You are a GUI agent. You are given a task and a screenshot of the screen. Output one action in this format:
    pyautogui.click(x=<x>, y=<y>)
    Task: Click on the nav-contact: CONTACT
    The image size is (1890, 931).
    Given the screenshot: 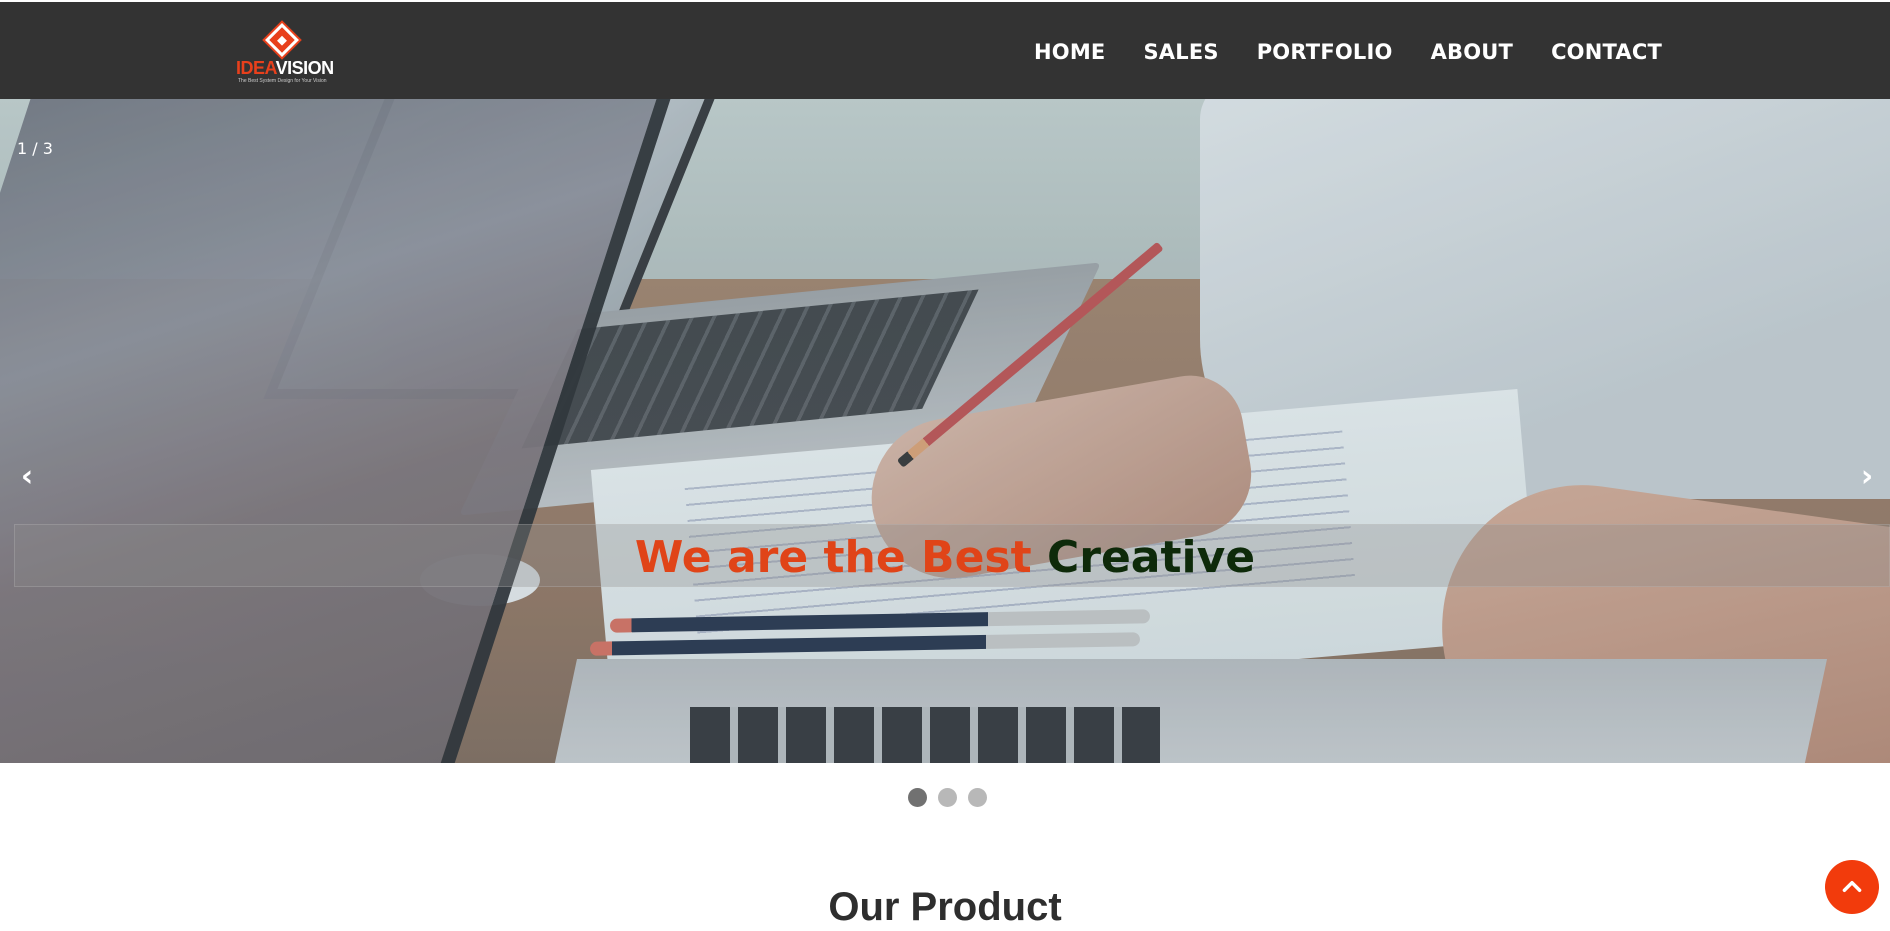 What is the action you would take?
    pyautogui.click(x=1606, y=52)
    